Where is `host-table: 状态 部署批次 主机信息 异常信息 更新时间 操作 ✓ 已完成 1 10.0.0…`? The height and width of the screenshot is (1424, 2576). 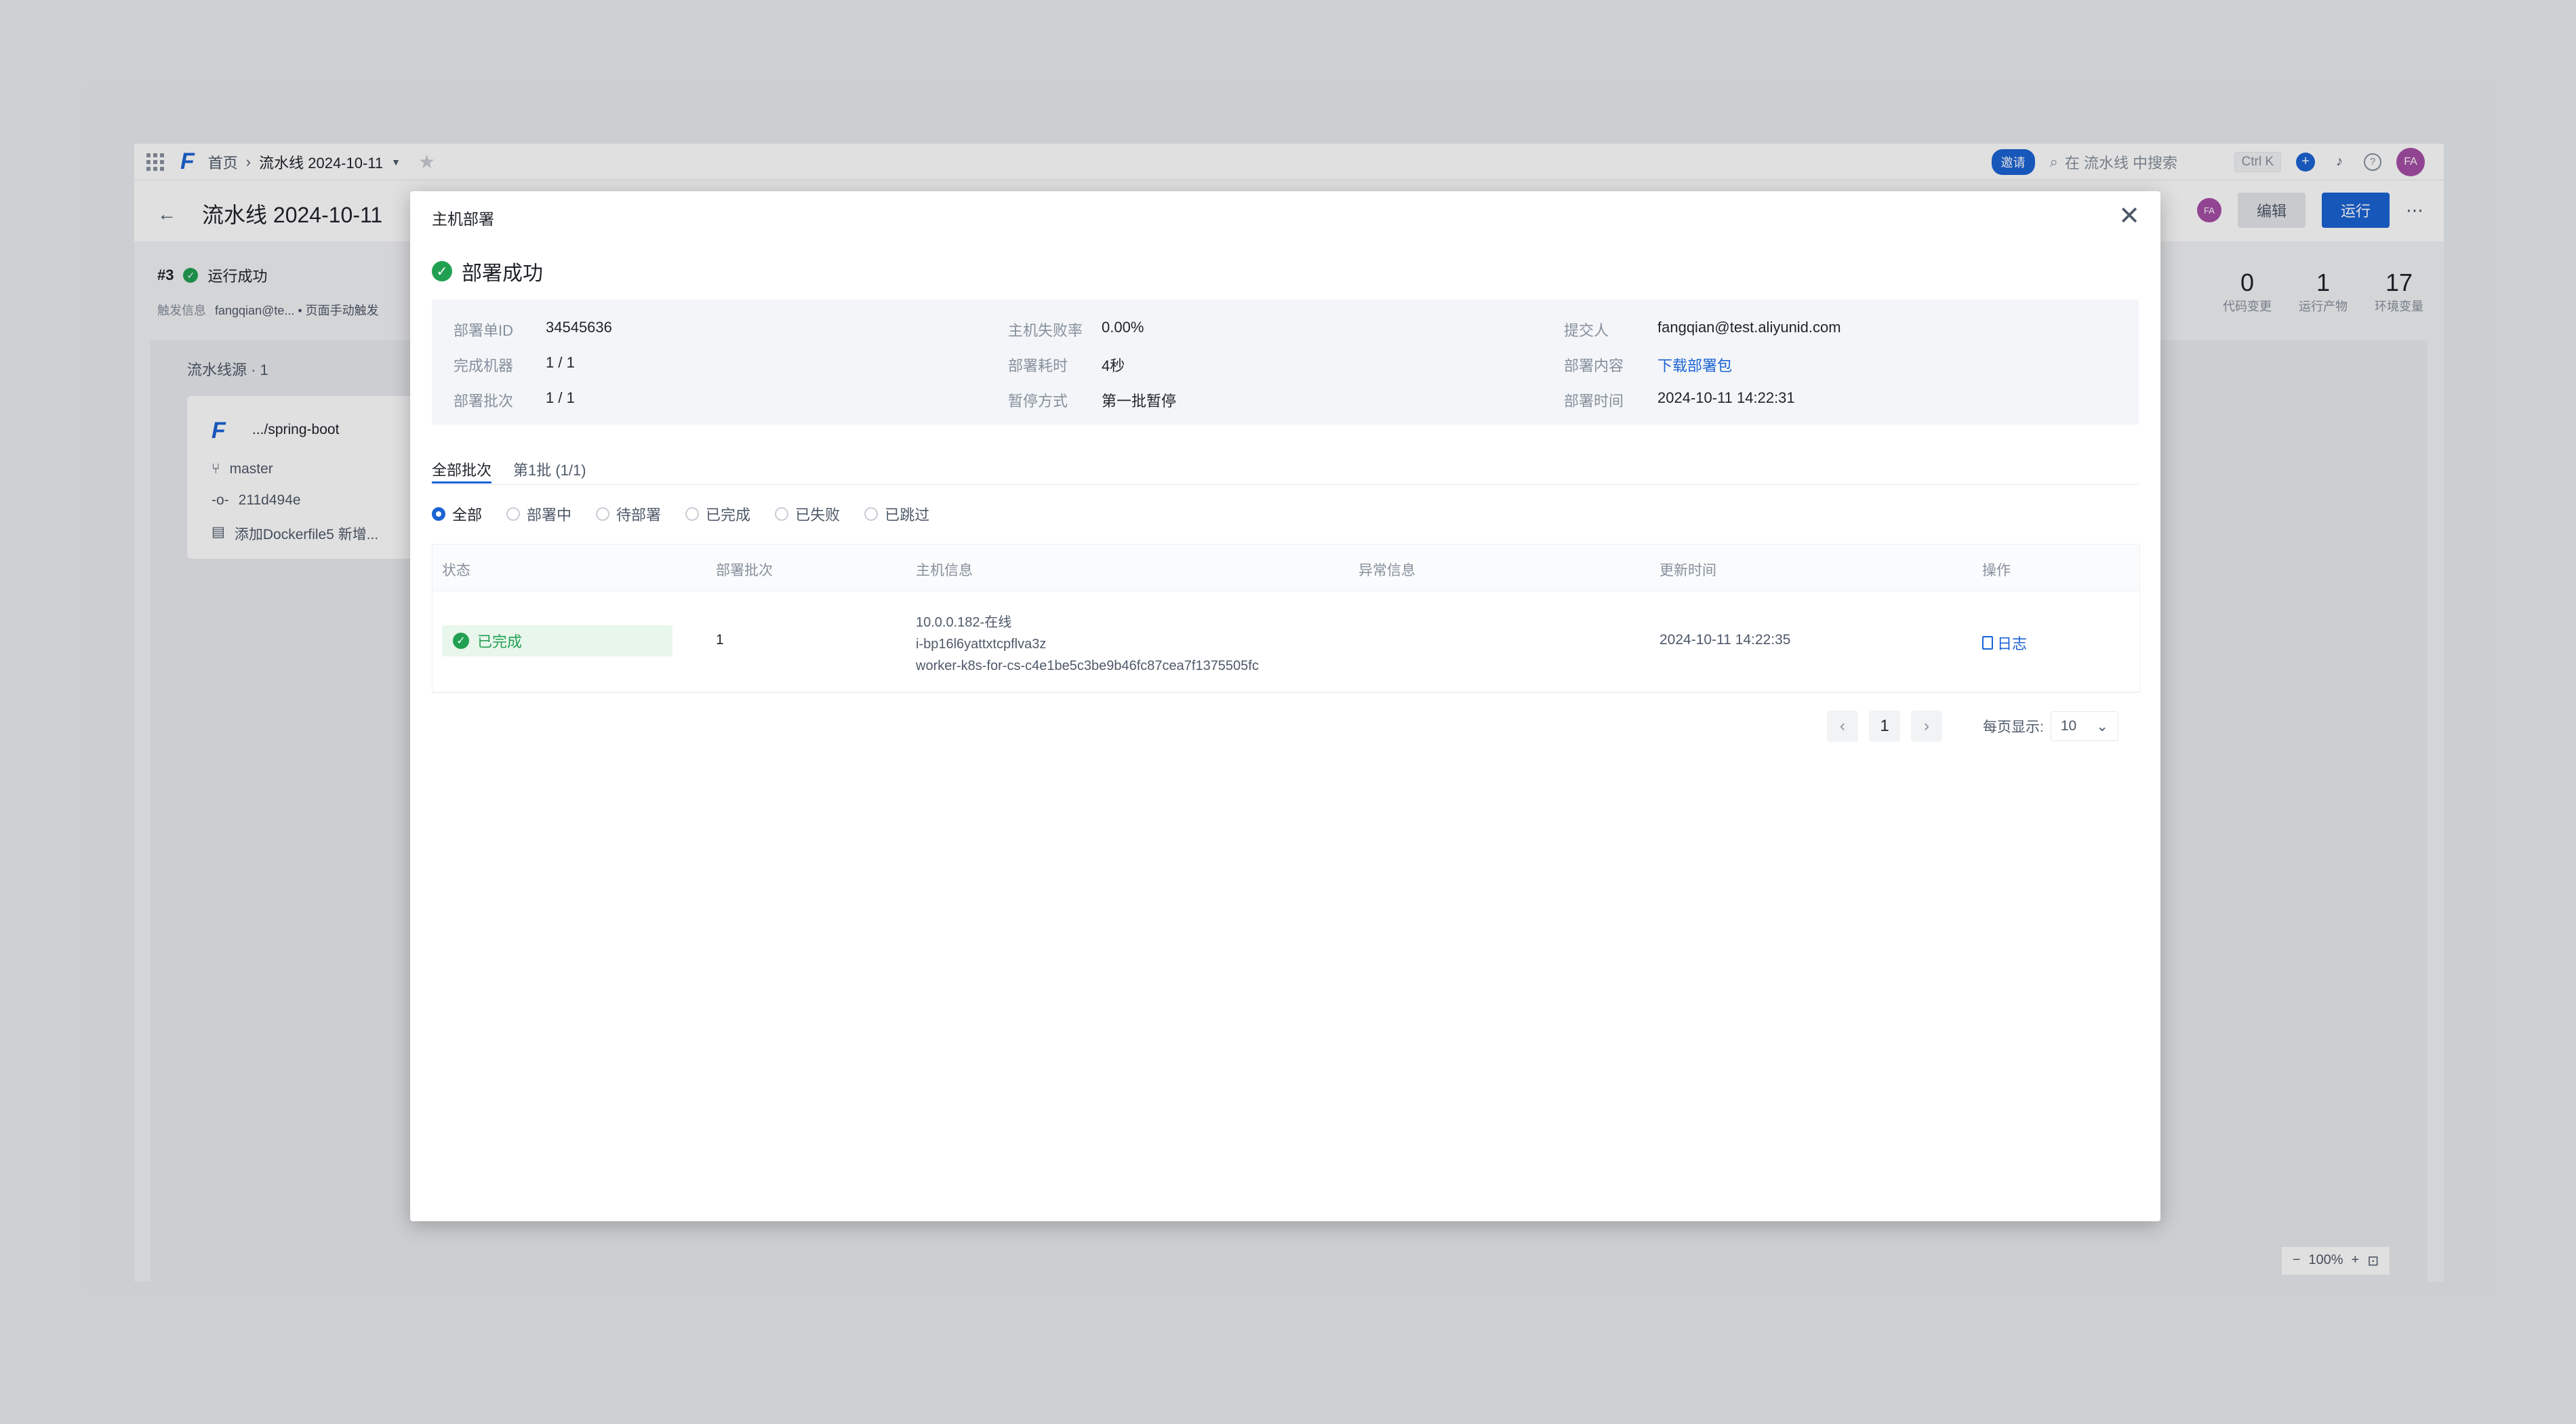
host-table: 状态 部署批次 主机信息 异常信息 更新时间 操作 ✓ 已完成 1 10.0.0… is located at coordinates (1286, 618).